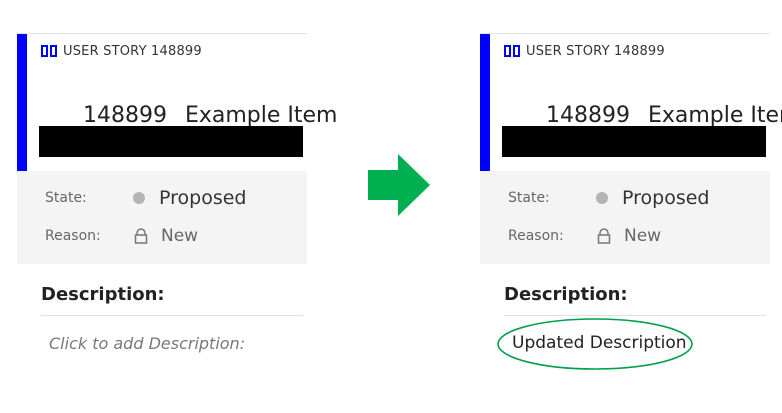 The height and width of the screenshot is (413, 782). What do you see at coordinates (147, 343) in the screenshot?
I see `description-field: Click to add Description:` at bounding box center [147, 343].